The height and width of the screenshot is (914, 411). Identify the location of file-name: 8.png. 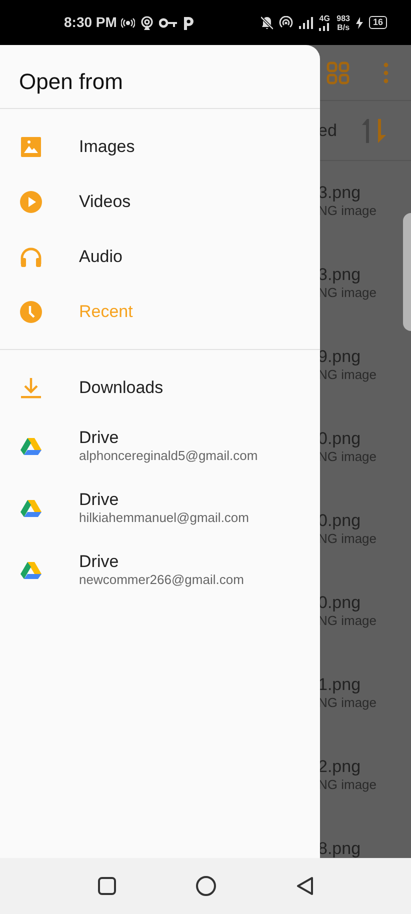
(340, 848).